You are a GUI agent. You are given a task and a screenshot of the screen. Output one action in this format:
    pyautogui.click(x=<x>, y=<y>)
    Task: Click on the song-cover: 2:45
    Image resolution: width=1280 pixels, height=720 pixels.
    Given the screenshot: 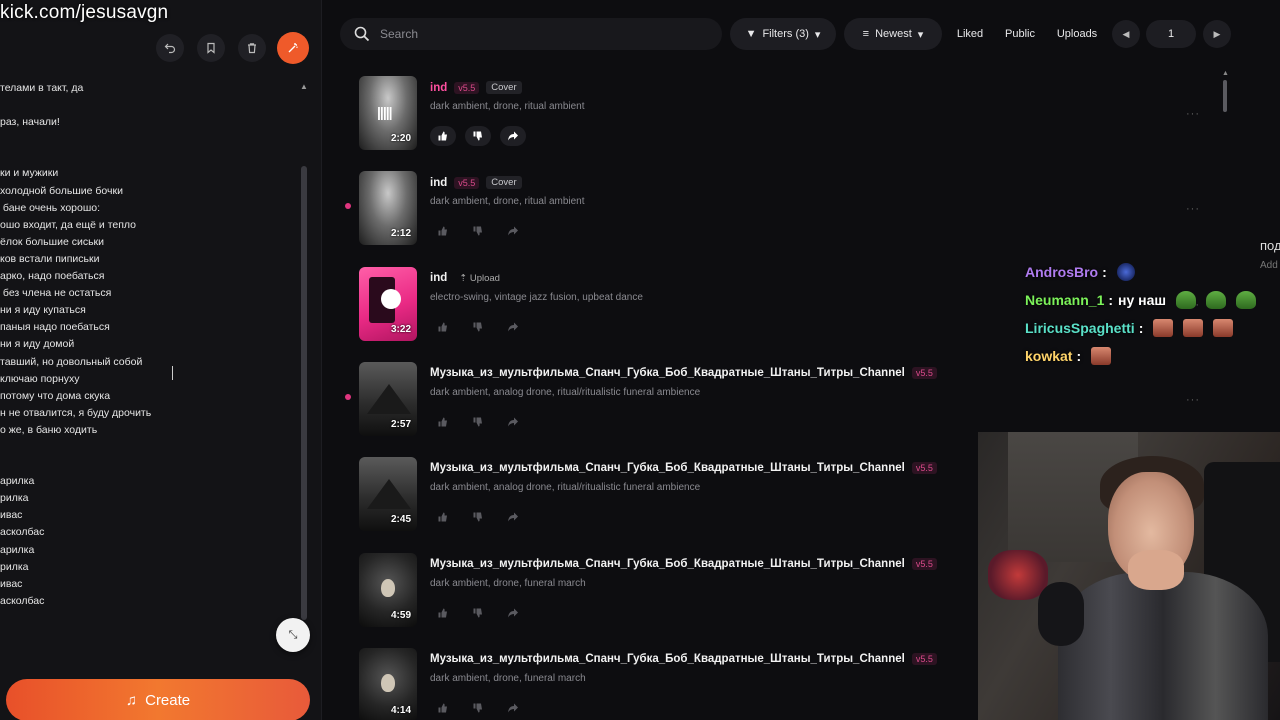 What is the action you would take?
    pyautogui.click(x=388, y=494)
    